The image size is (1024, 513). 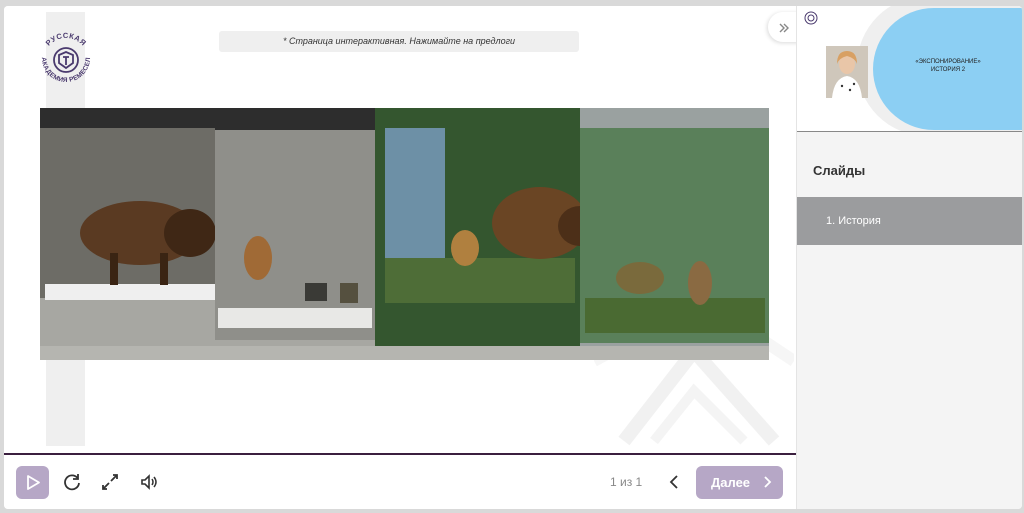 What do you see at coordinates (847, 72) in the screenshot?
I see `presenter-thumbnail` at bounding box center [847, 72].